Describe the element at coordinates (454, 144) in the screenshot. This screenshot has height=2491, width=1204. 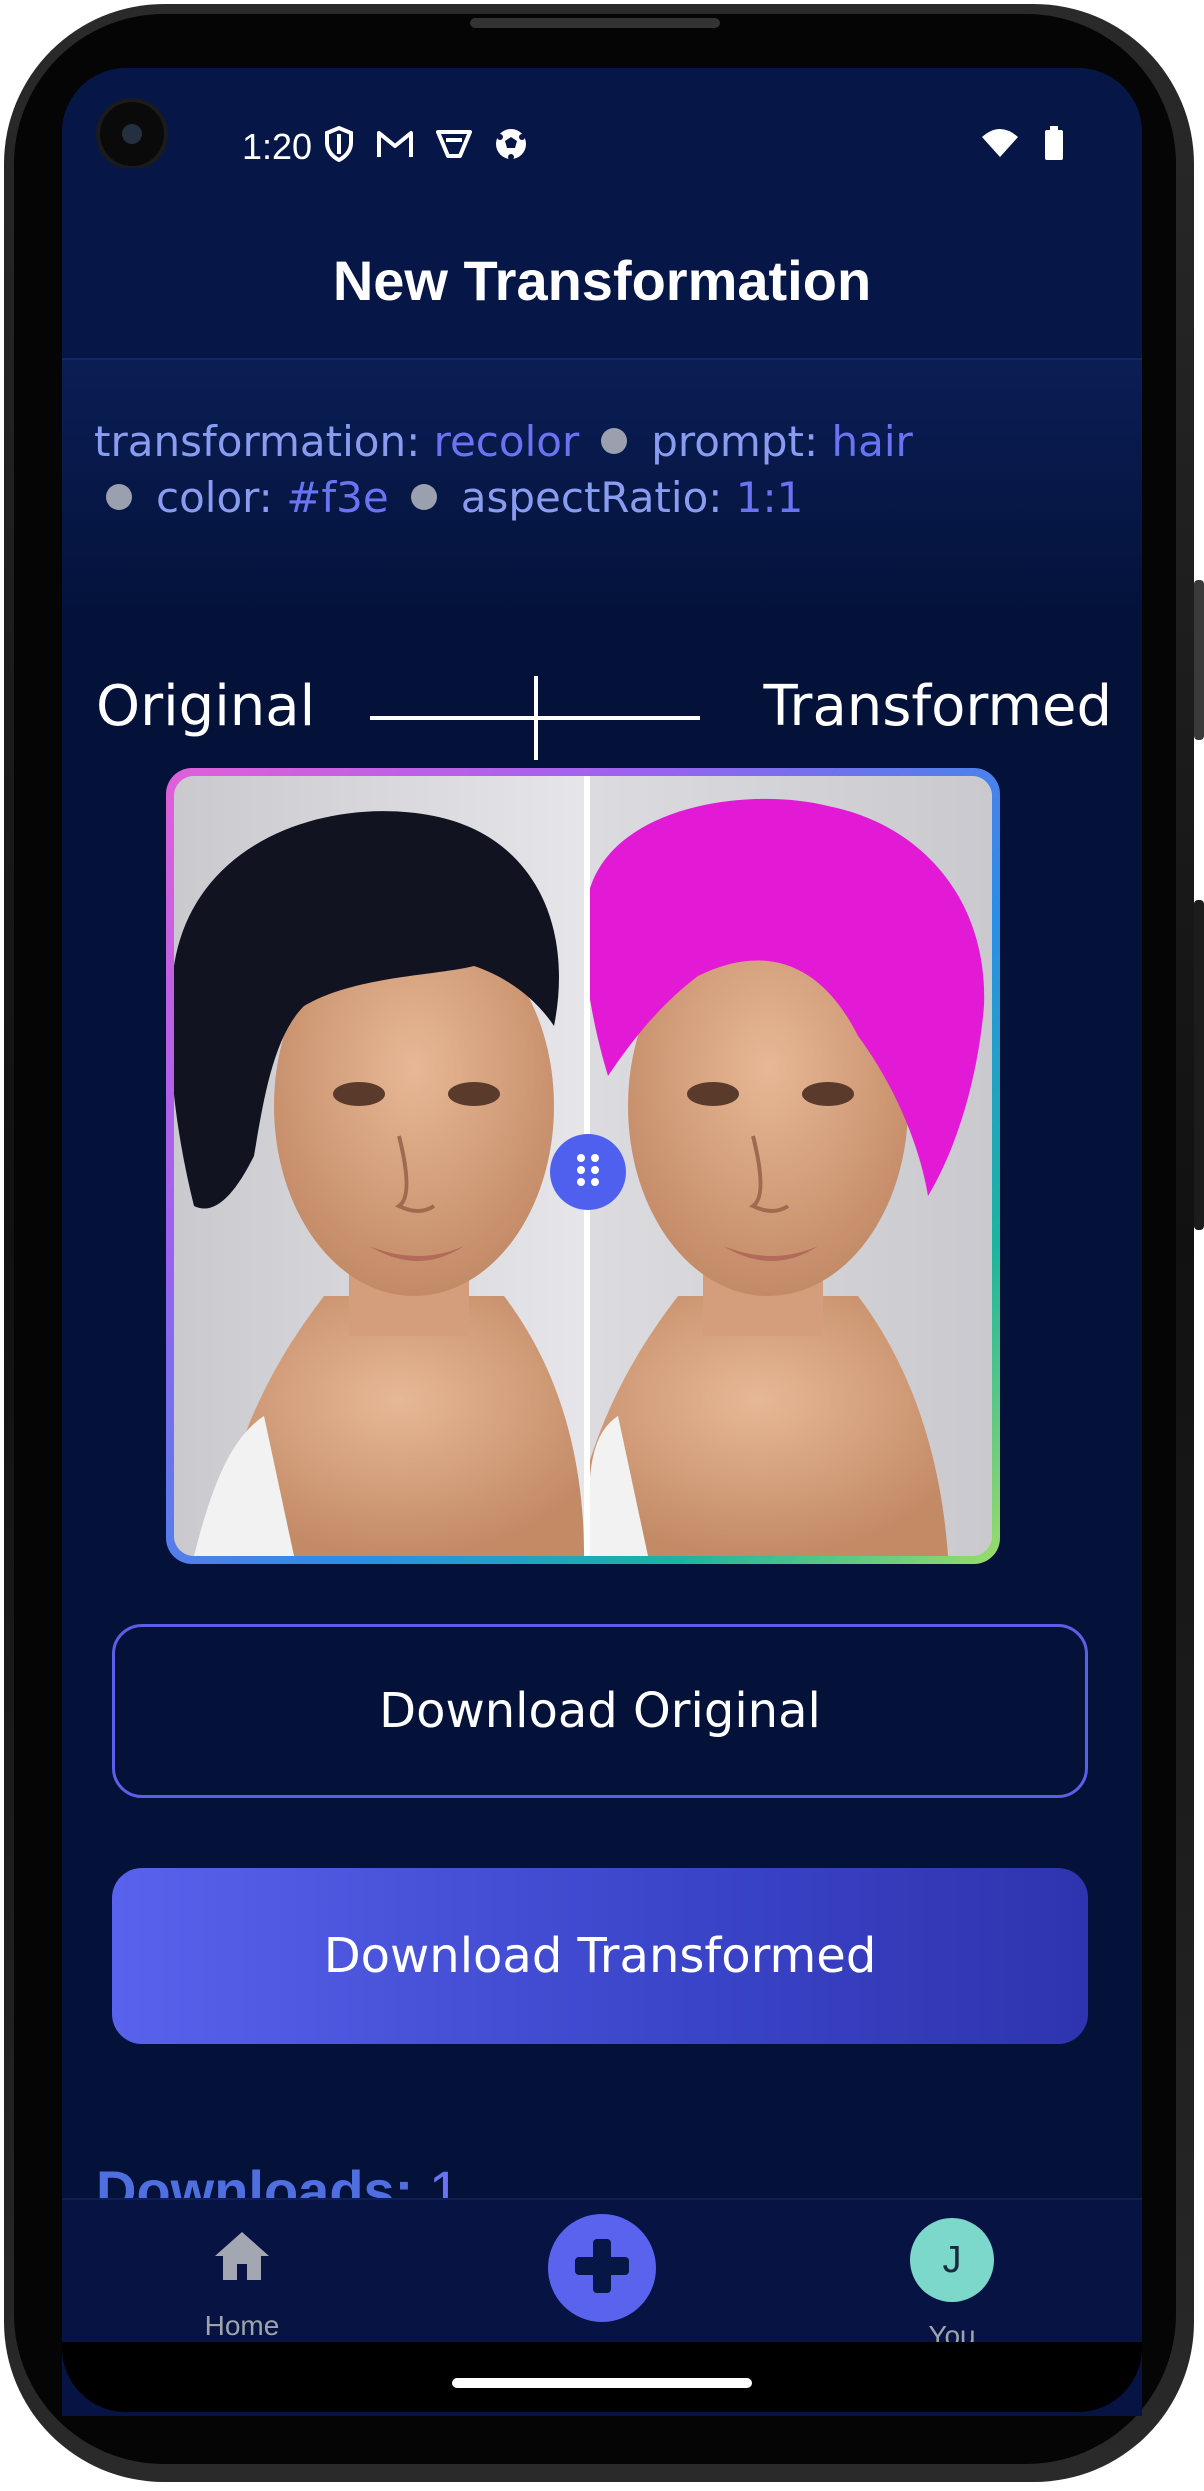
I see `tool-icon` at that location.